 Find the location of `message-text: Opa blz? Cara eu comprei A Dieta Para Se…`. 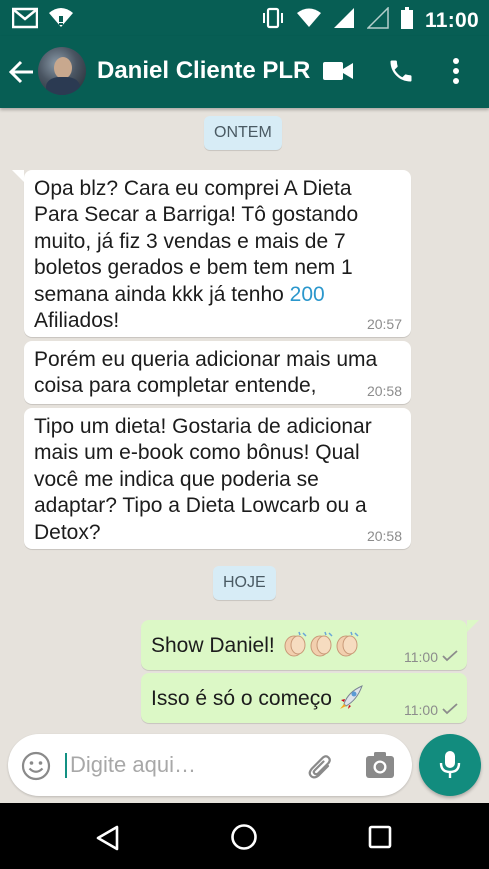

message-text: Opa blz? Cara eu comprei A Dieta Para Se… is located at coordinates (217, 255).